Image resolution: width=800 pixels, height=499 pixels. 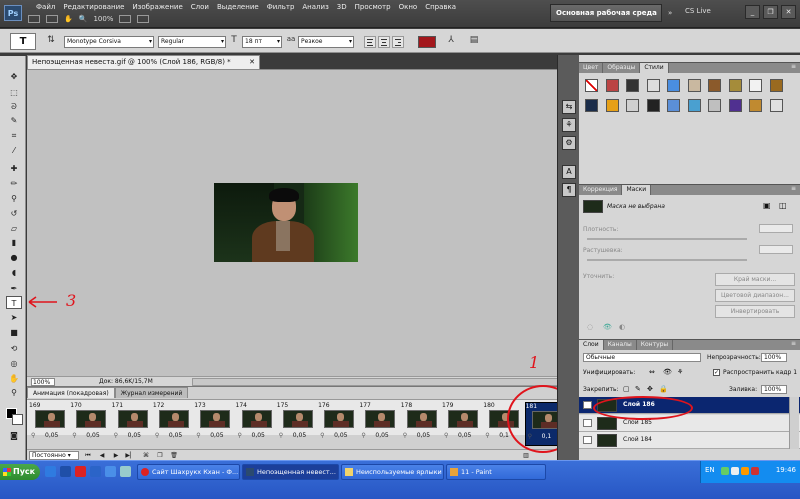 What do you see at coordinates (143, 19) in the screenshot?
I see `screen-mode-icon` at bounding box center [143, 19].